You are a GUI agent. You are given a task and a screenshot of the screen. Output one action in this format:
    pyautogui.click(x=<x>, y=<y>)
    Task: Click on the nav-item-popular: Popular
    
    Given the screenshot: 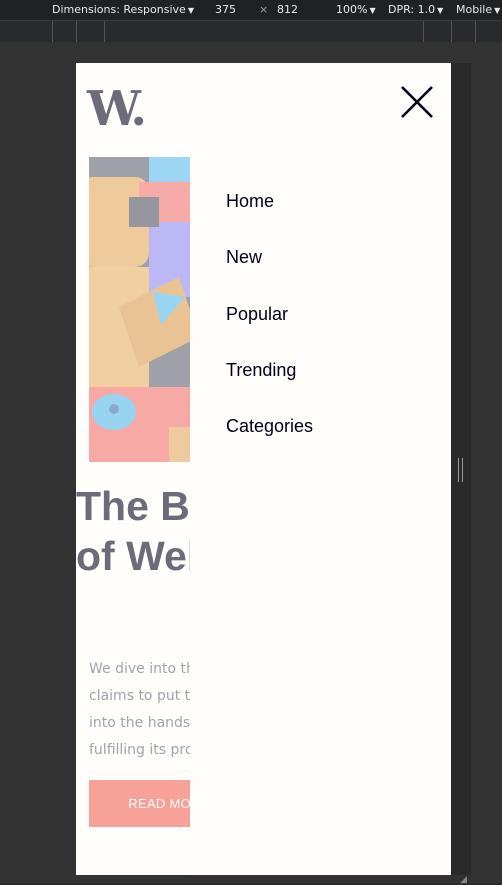 What is the action you would take?
    pyautogui.click(x=269, y=330)
    